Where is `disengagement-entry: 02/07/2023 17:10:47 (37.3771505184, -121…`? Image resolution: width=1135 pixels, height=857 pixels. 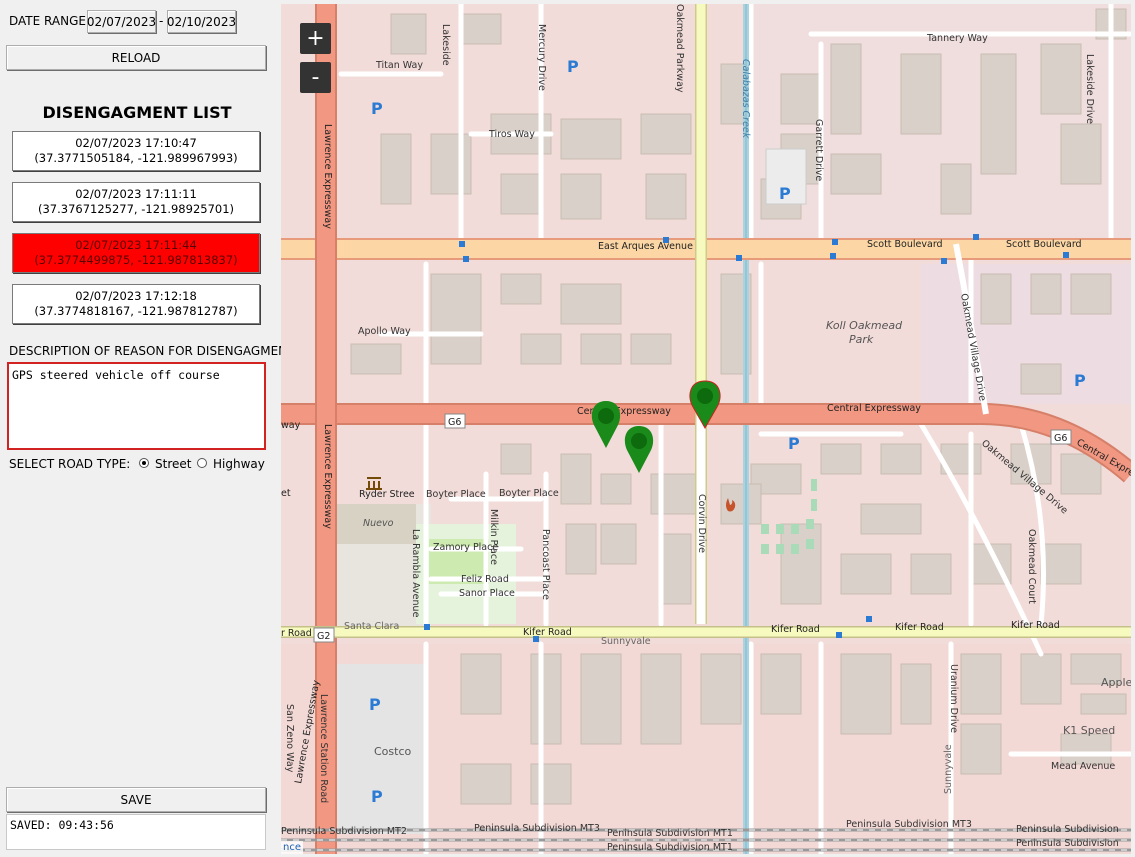
disengagement-entry: 02/07/2023 17:10:47 (37.3771505184, -121… is located at coordinates (136, 151).